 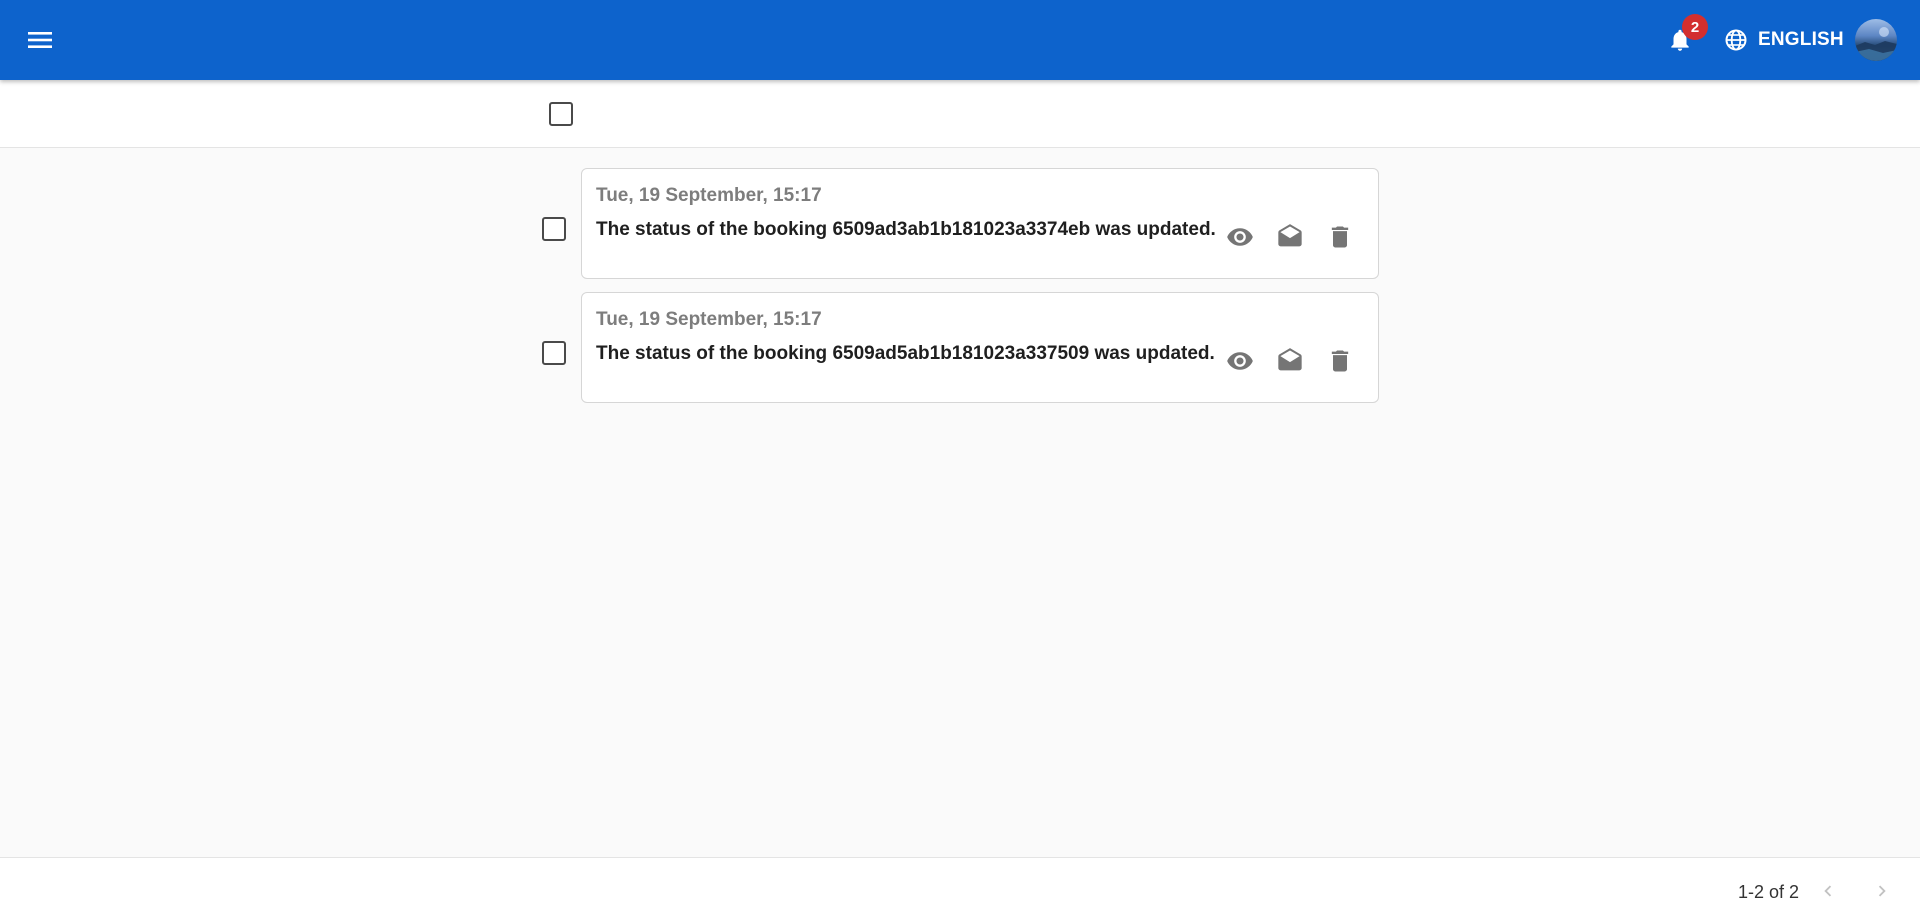 I want to click on hamburger-menu-icon, so click(x=40, y=40).